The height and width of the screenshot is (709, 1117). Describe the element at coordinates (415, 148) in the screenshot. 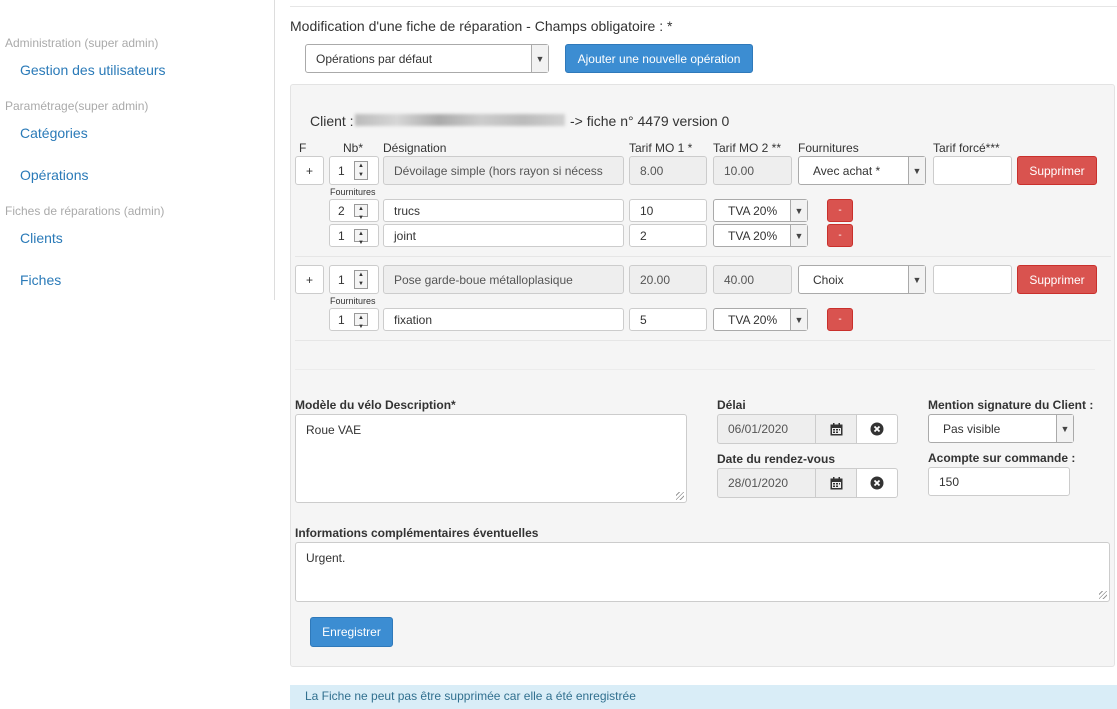

I see `col-designation: Désignation` at that location.